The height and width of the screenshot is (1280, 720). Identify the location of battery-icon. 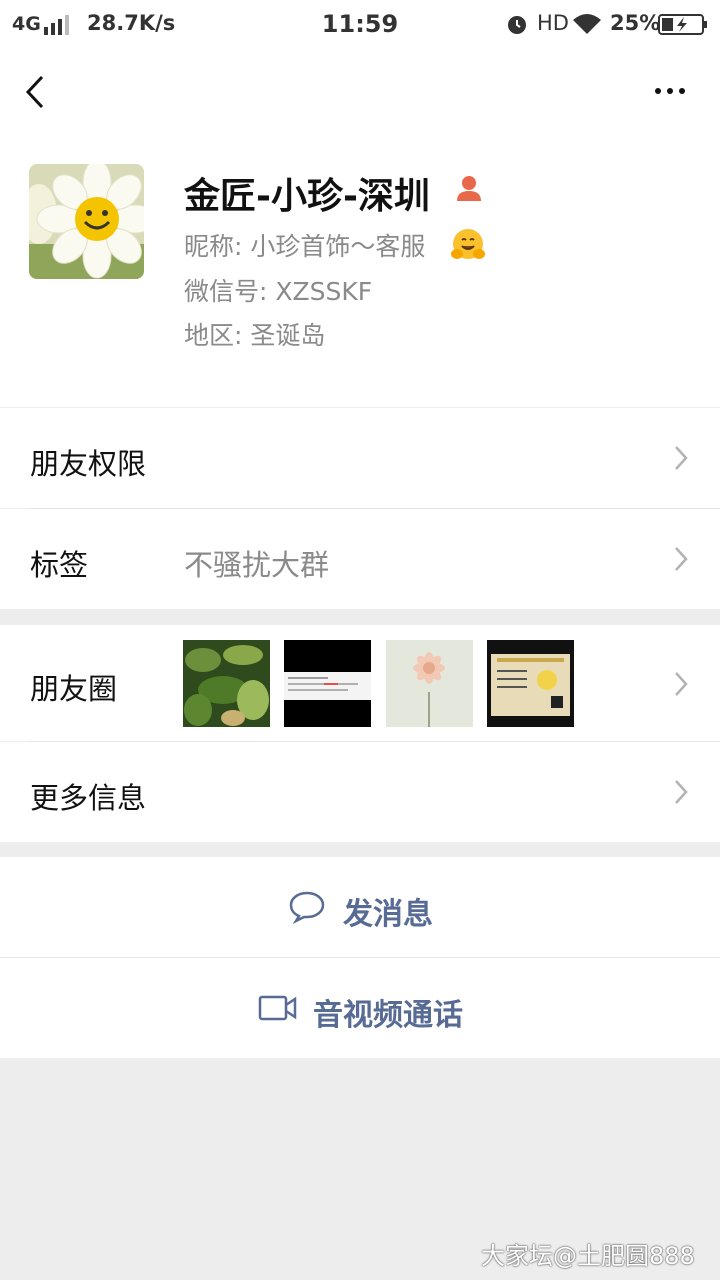
(682, 24).